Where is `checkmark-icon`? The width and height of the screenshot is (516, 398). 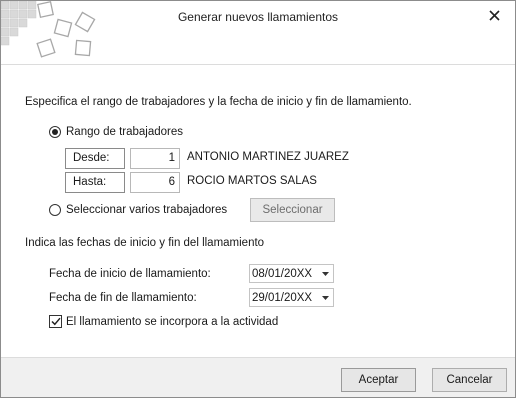
checkmark-icon is located at coordinates (55, 321).